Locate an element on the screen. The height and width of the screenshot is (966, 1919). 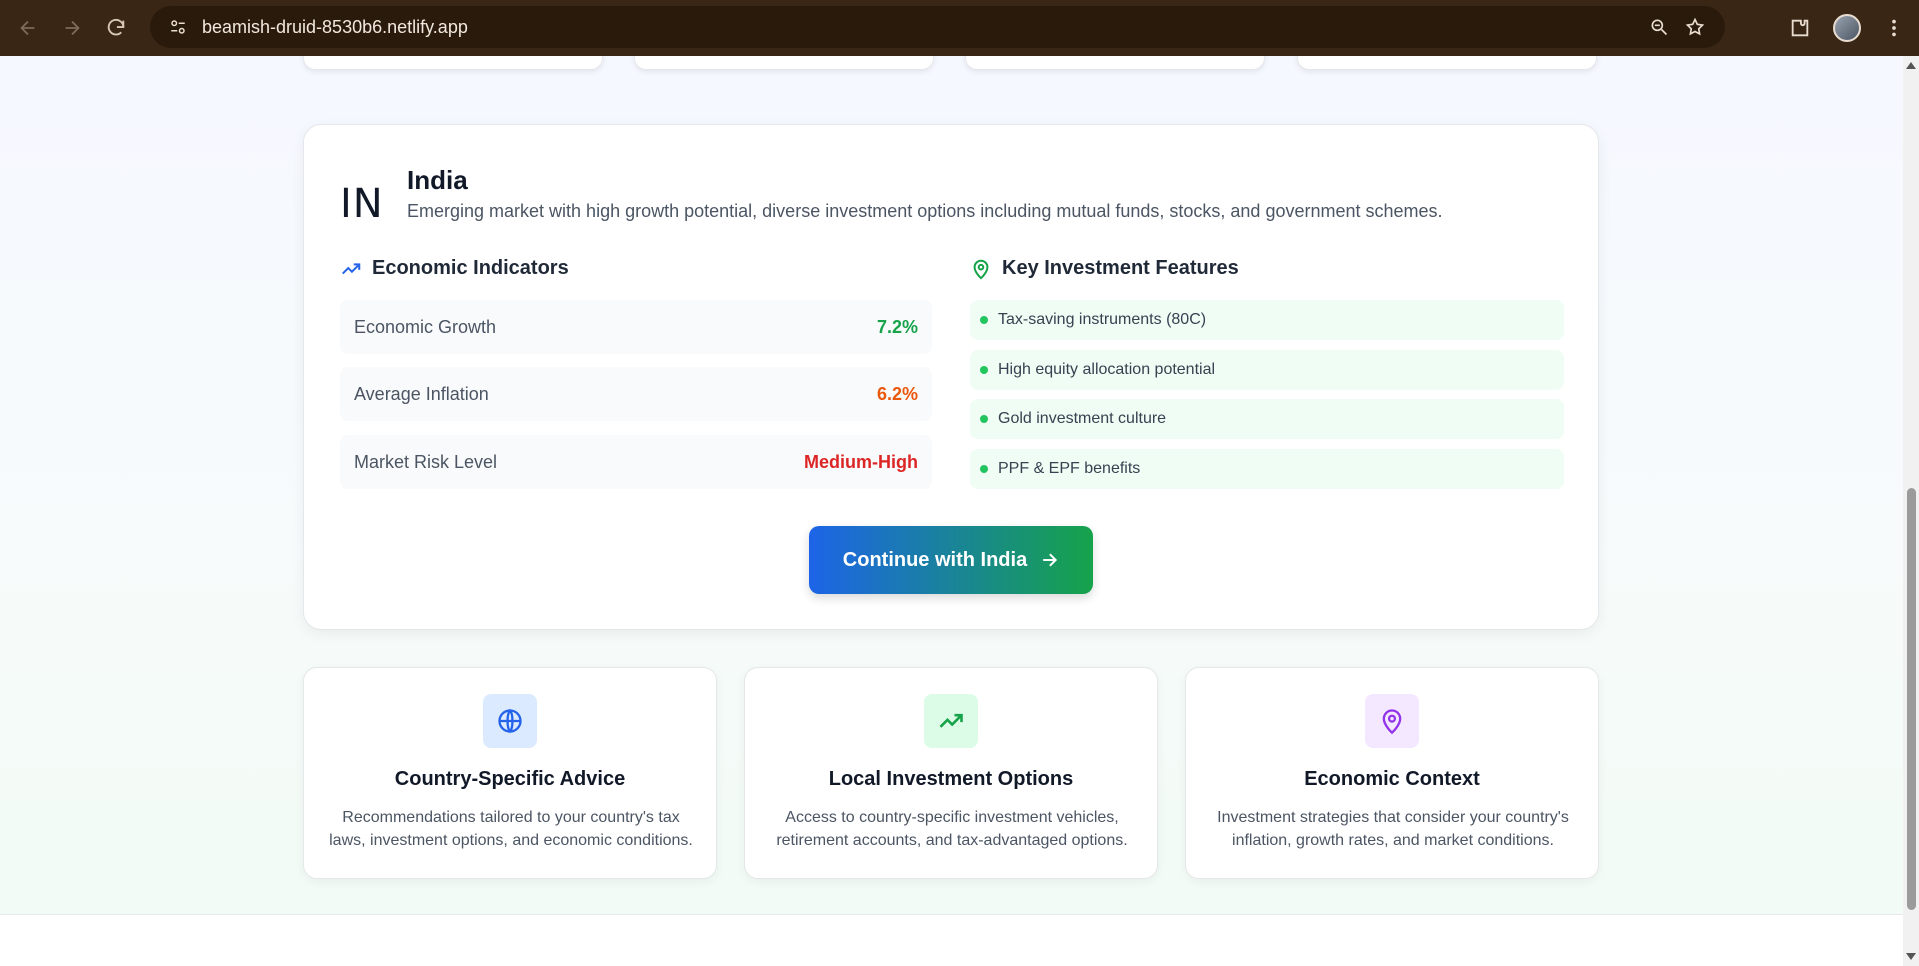
reload-icon is located at coordinates (116, 27).